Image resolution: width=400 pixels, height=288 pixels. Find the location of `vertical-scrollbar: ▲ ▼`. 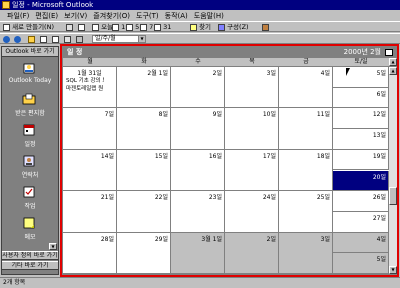

vertical-scrollbar: ▲ ▼ is located at coordinates (393, 170).